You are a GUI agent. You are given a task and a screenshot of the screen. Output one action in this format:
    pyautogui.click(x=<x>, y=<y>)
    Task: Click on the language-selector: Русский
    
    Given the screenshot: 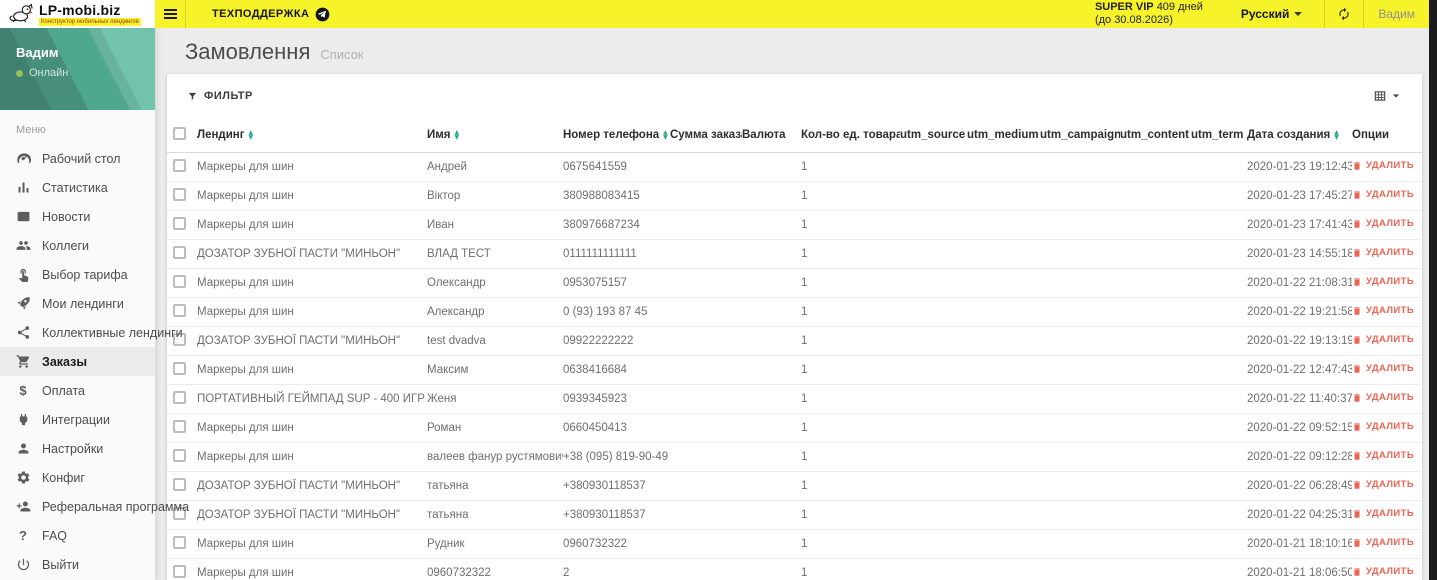 What is the action you would take?
    pyautogui.click(x=1272, y=14)
    